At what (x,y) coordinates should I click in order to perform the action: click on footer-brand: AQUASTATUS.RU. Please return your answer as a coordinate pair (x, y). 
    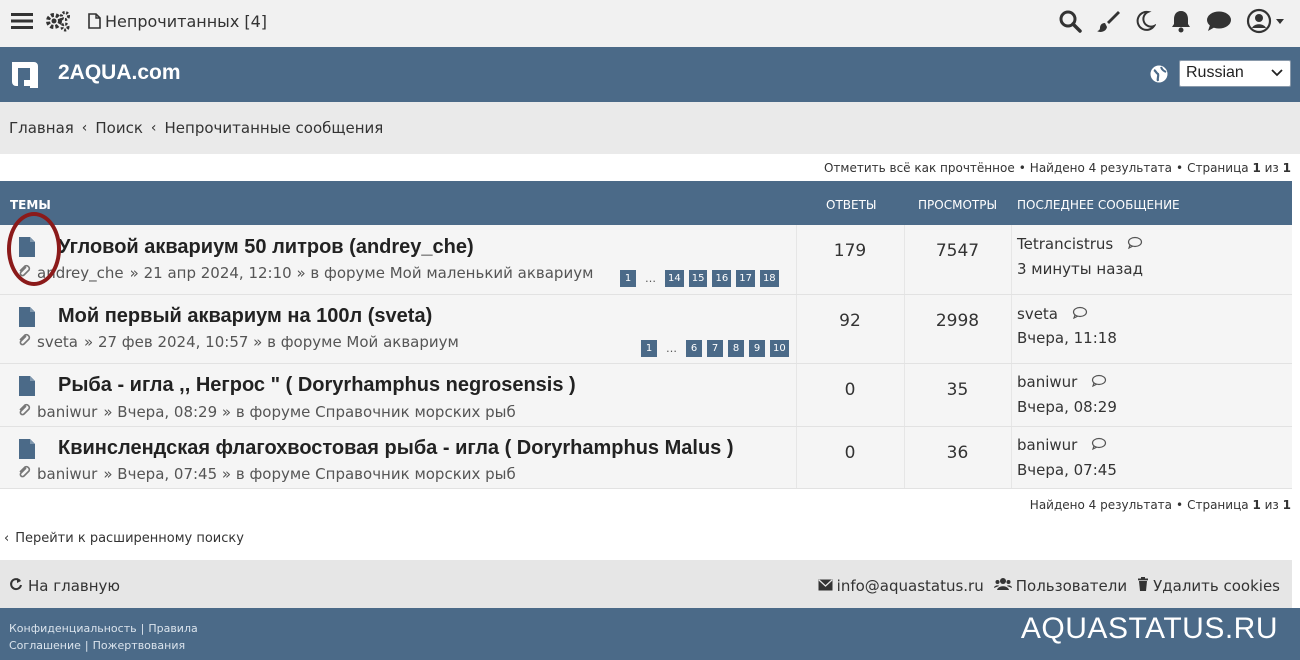
    Looking at the image, I should click on (1149, 629).